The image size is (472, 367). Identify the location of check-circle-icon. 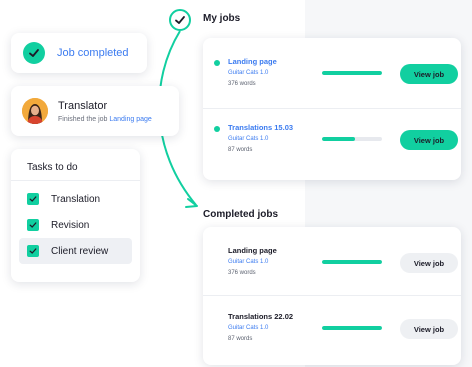
(180, 20).